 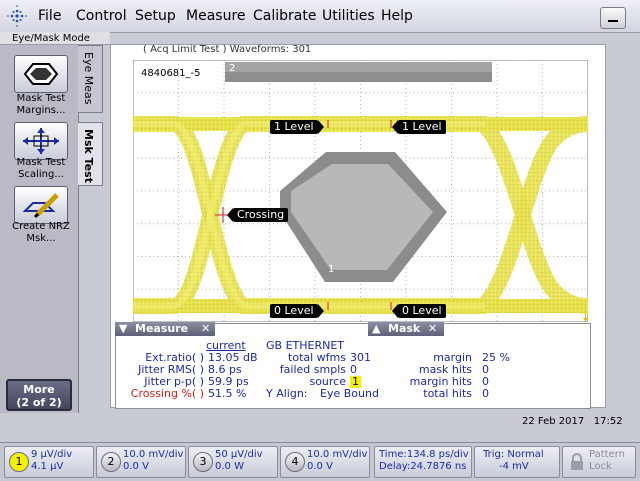 What do you see at coordinates (297, 127) in the screenshot?
I see `one-level-flag-left: 1 Level` at bounding box center [297, 127].